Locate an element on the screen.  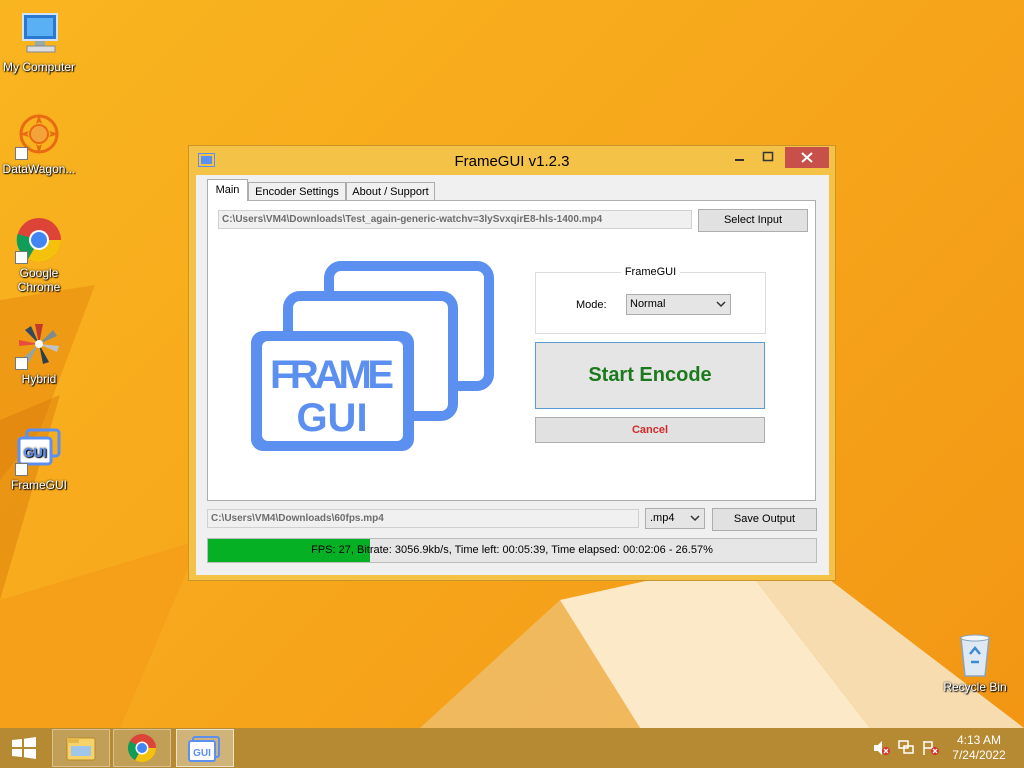
desktop-icon-label: My Computer is located at coordinates (39, 67).